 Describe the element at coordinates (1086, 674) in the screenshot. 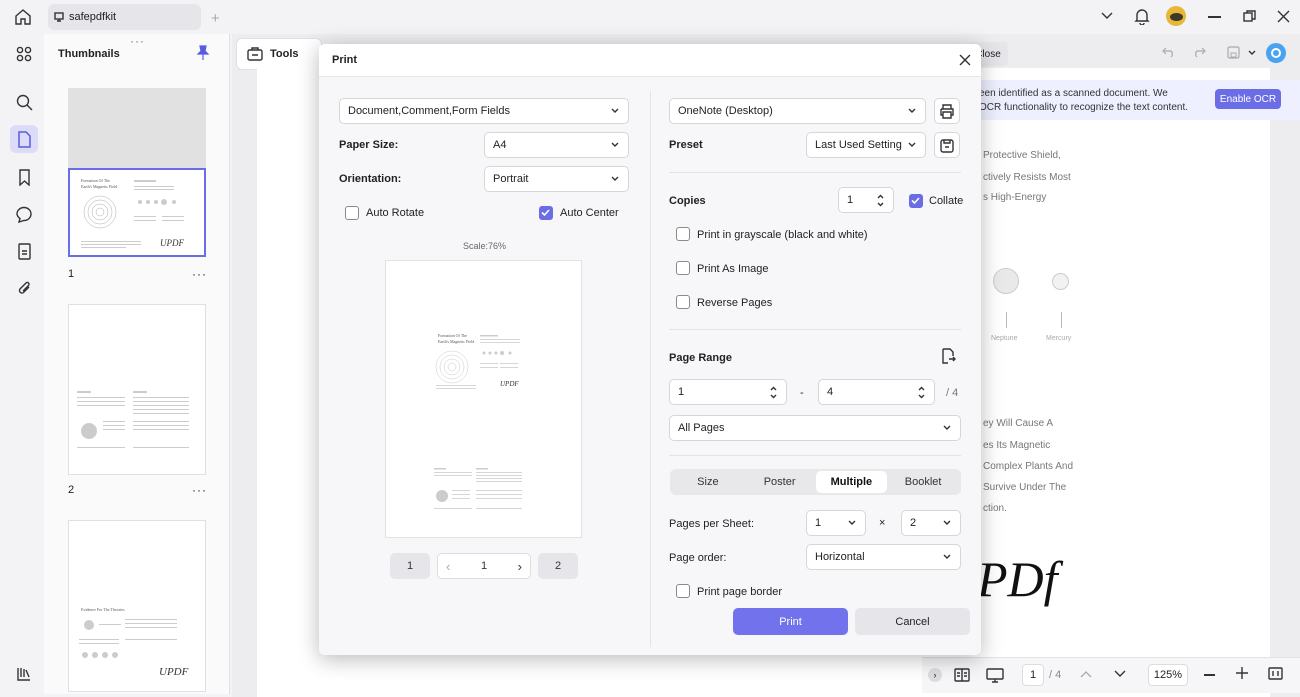

I see `previous-page-icon` at that location.